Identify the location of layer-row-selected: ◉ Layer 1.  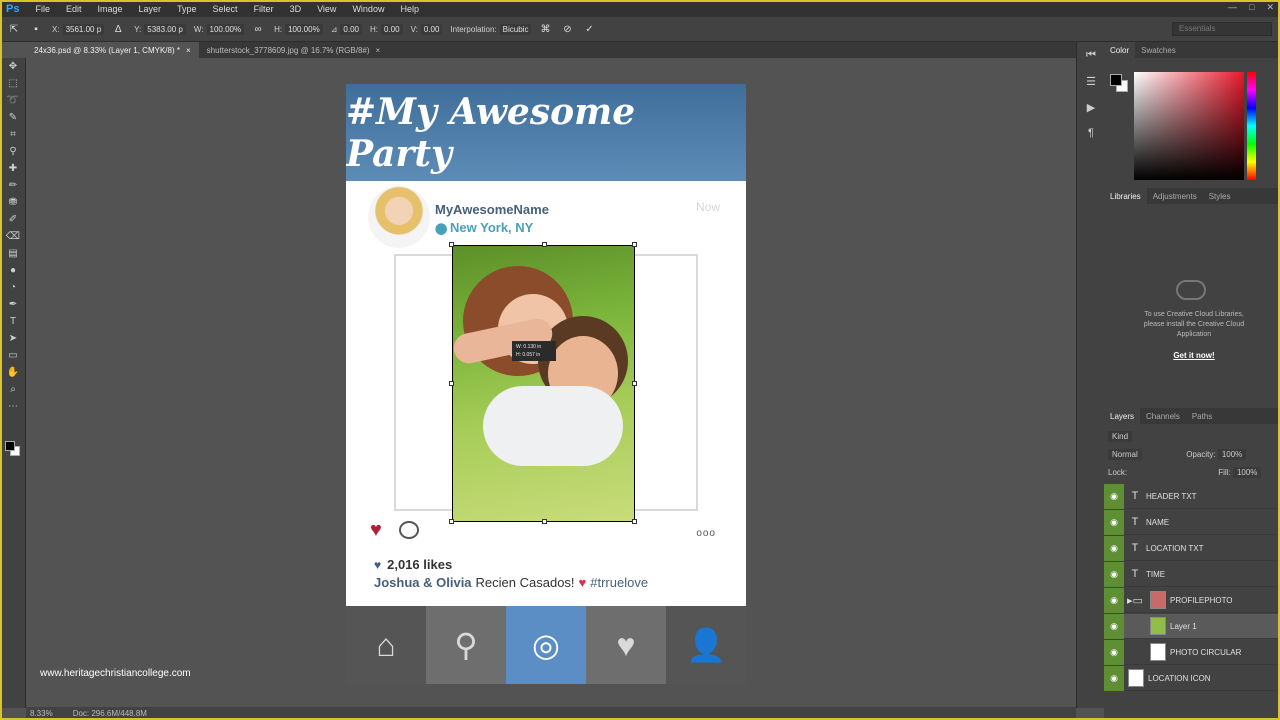
(1192, 626).